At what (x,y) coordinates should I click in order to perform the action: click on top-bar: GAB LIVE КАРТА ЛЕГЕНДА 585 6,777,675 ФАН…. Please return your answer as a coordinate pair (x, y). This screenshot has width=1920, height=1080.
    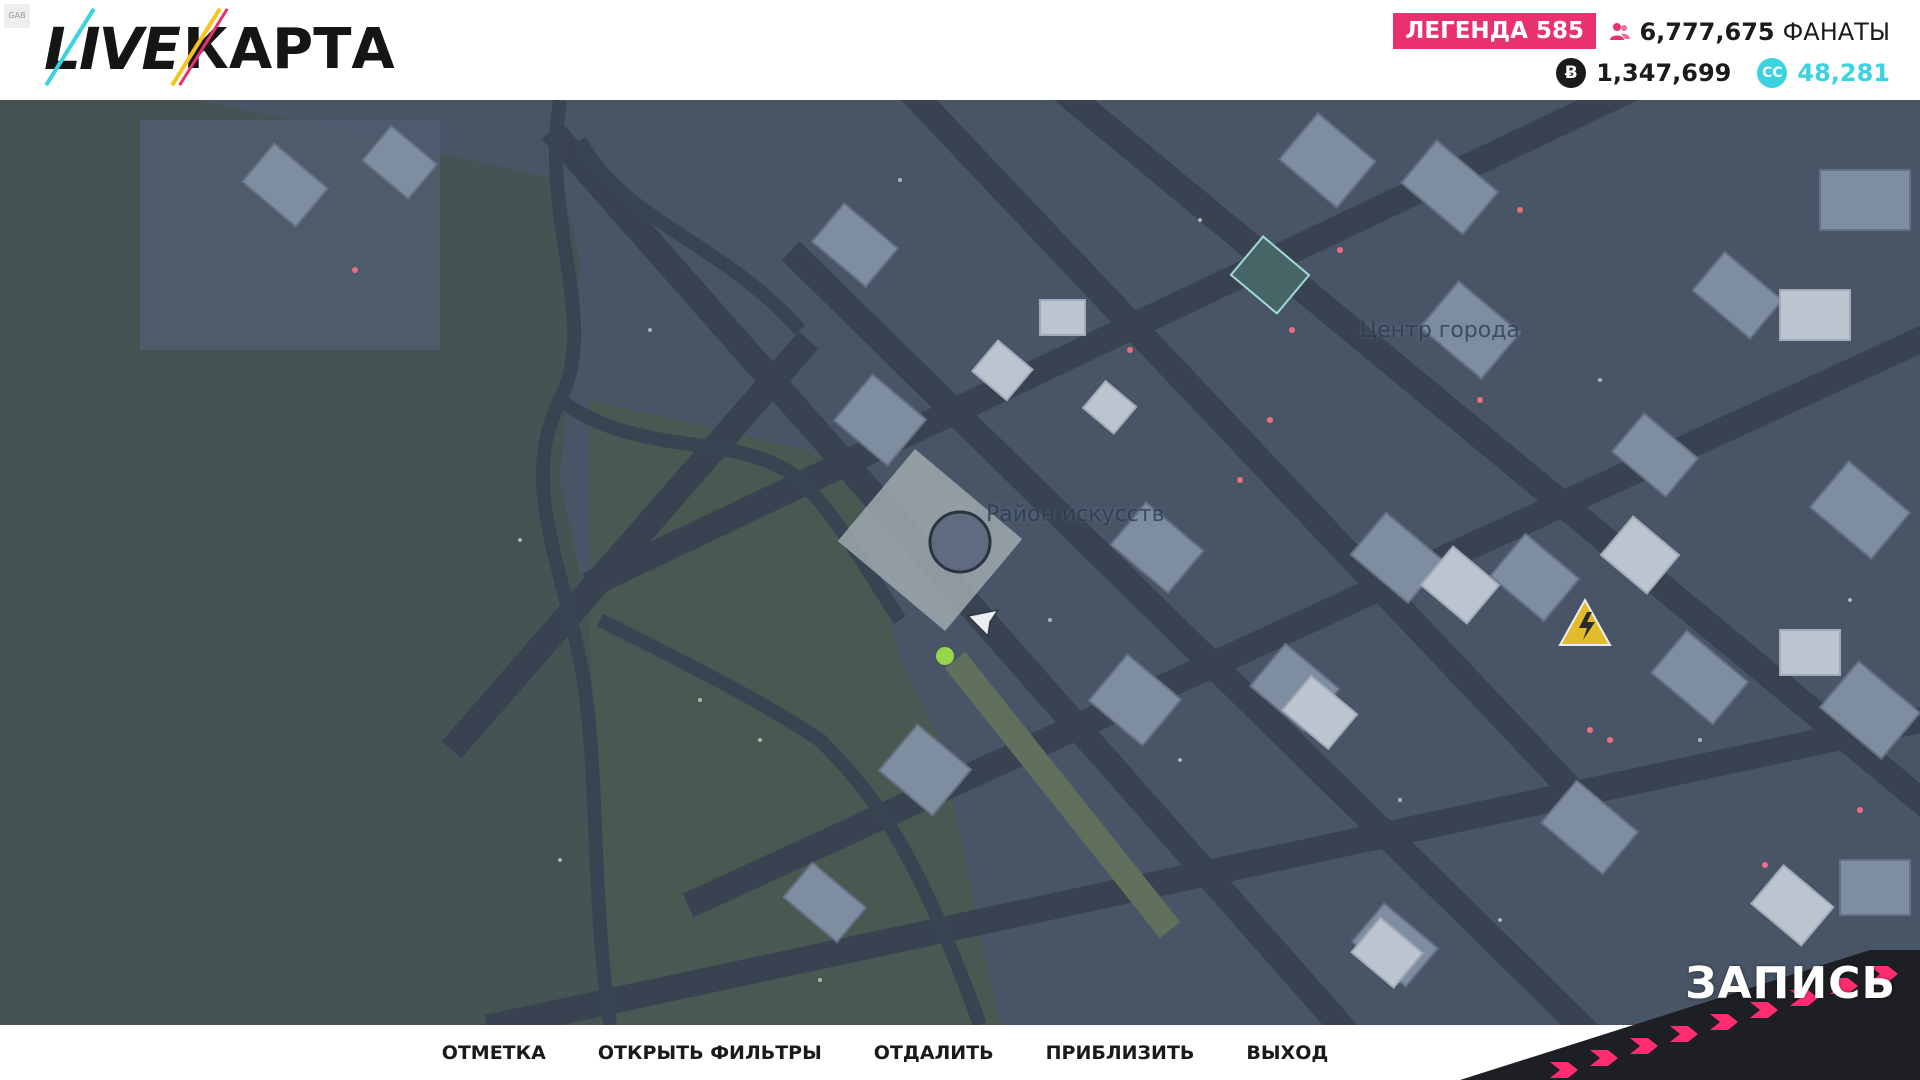
    Looking at the image, I should click on (960, 50).